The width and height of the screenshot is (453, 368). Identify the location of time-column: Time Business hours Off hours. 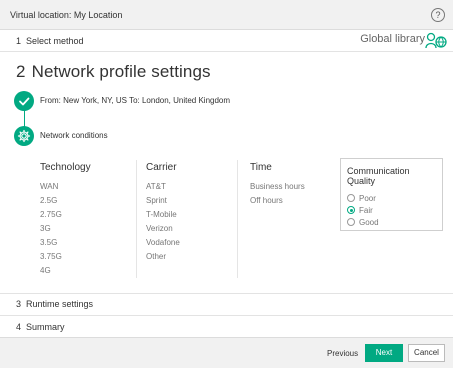
(295, 185).